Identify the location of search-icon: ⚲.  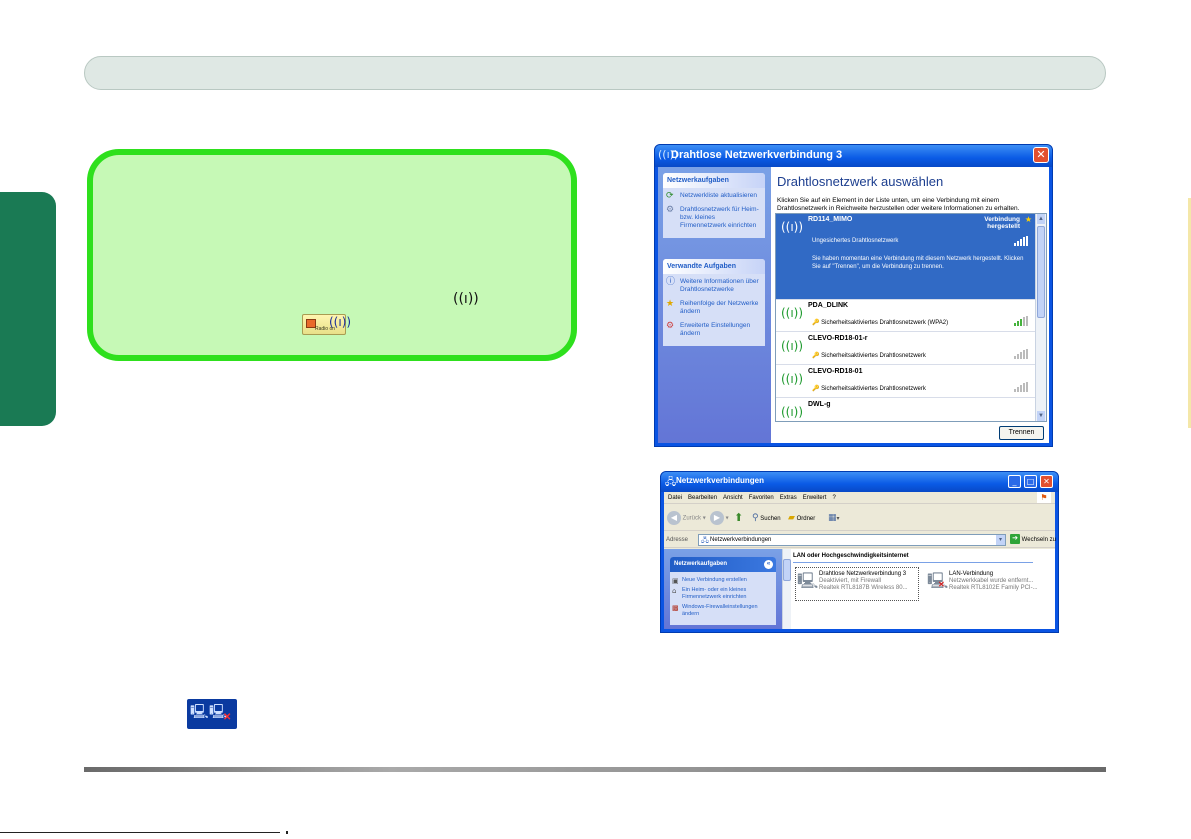
(755, 518).